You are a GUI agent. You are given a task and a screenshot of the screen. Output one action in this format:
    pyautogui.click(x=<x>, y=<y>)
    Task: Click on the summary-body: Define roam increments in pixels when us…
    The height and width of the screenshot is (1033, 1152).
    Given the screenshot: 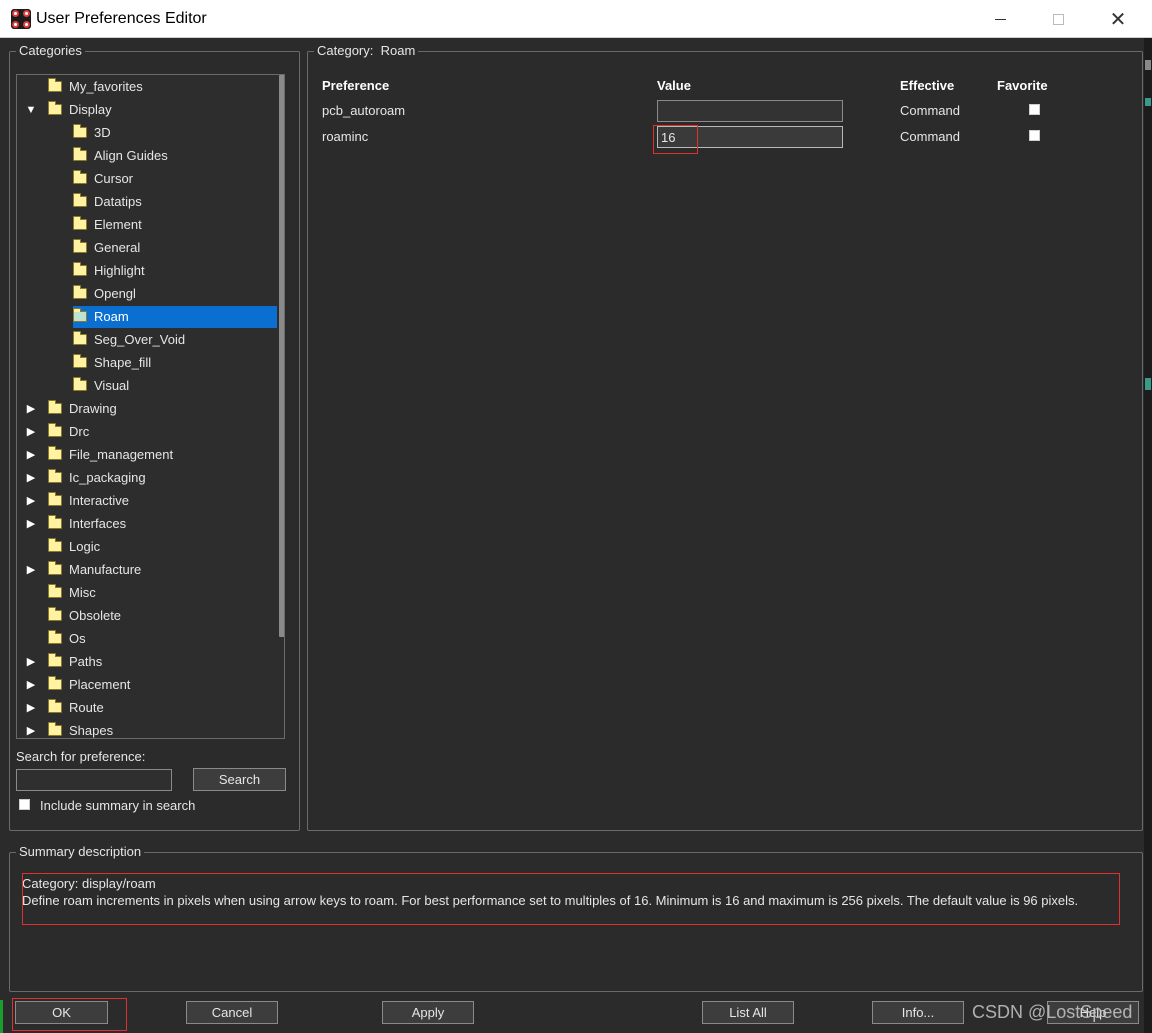 What is the action you would take?
    pyautogui.click(x=550, y=900)
    